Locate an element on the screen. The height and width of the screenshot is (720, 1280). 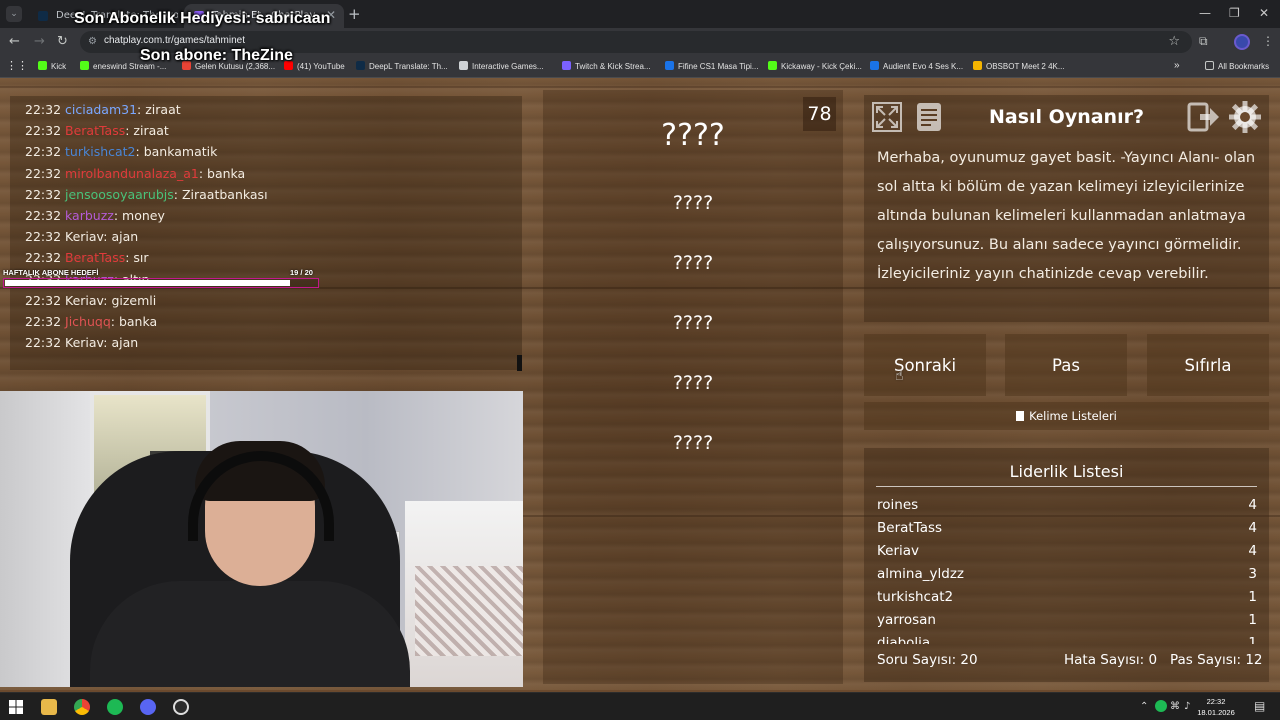
leaderboard-name: BeratTass is located at coordinates (910, 528).